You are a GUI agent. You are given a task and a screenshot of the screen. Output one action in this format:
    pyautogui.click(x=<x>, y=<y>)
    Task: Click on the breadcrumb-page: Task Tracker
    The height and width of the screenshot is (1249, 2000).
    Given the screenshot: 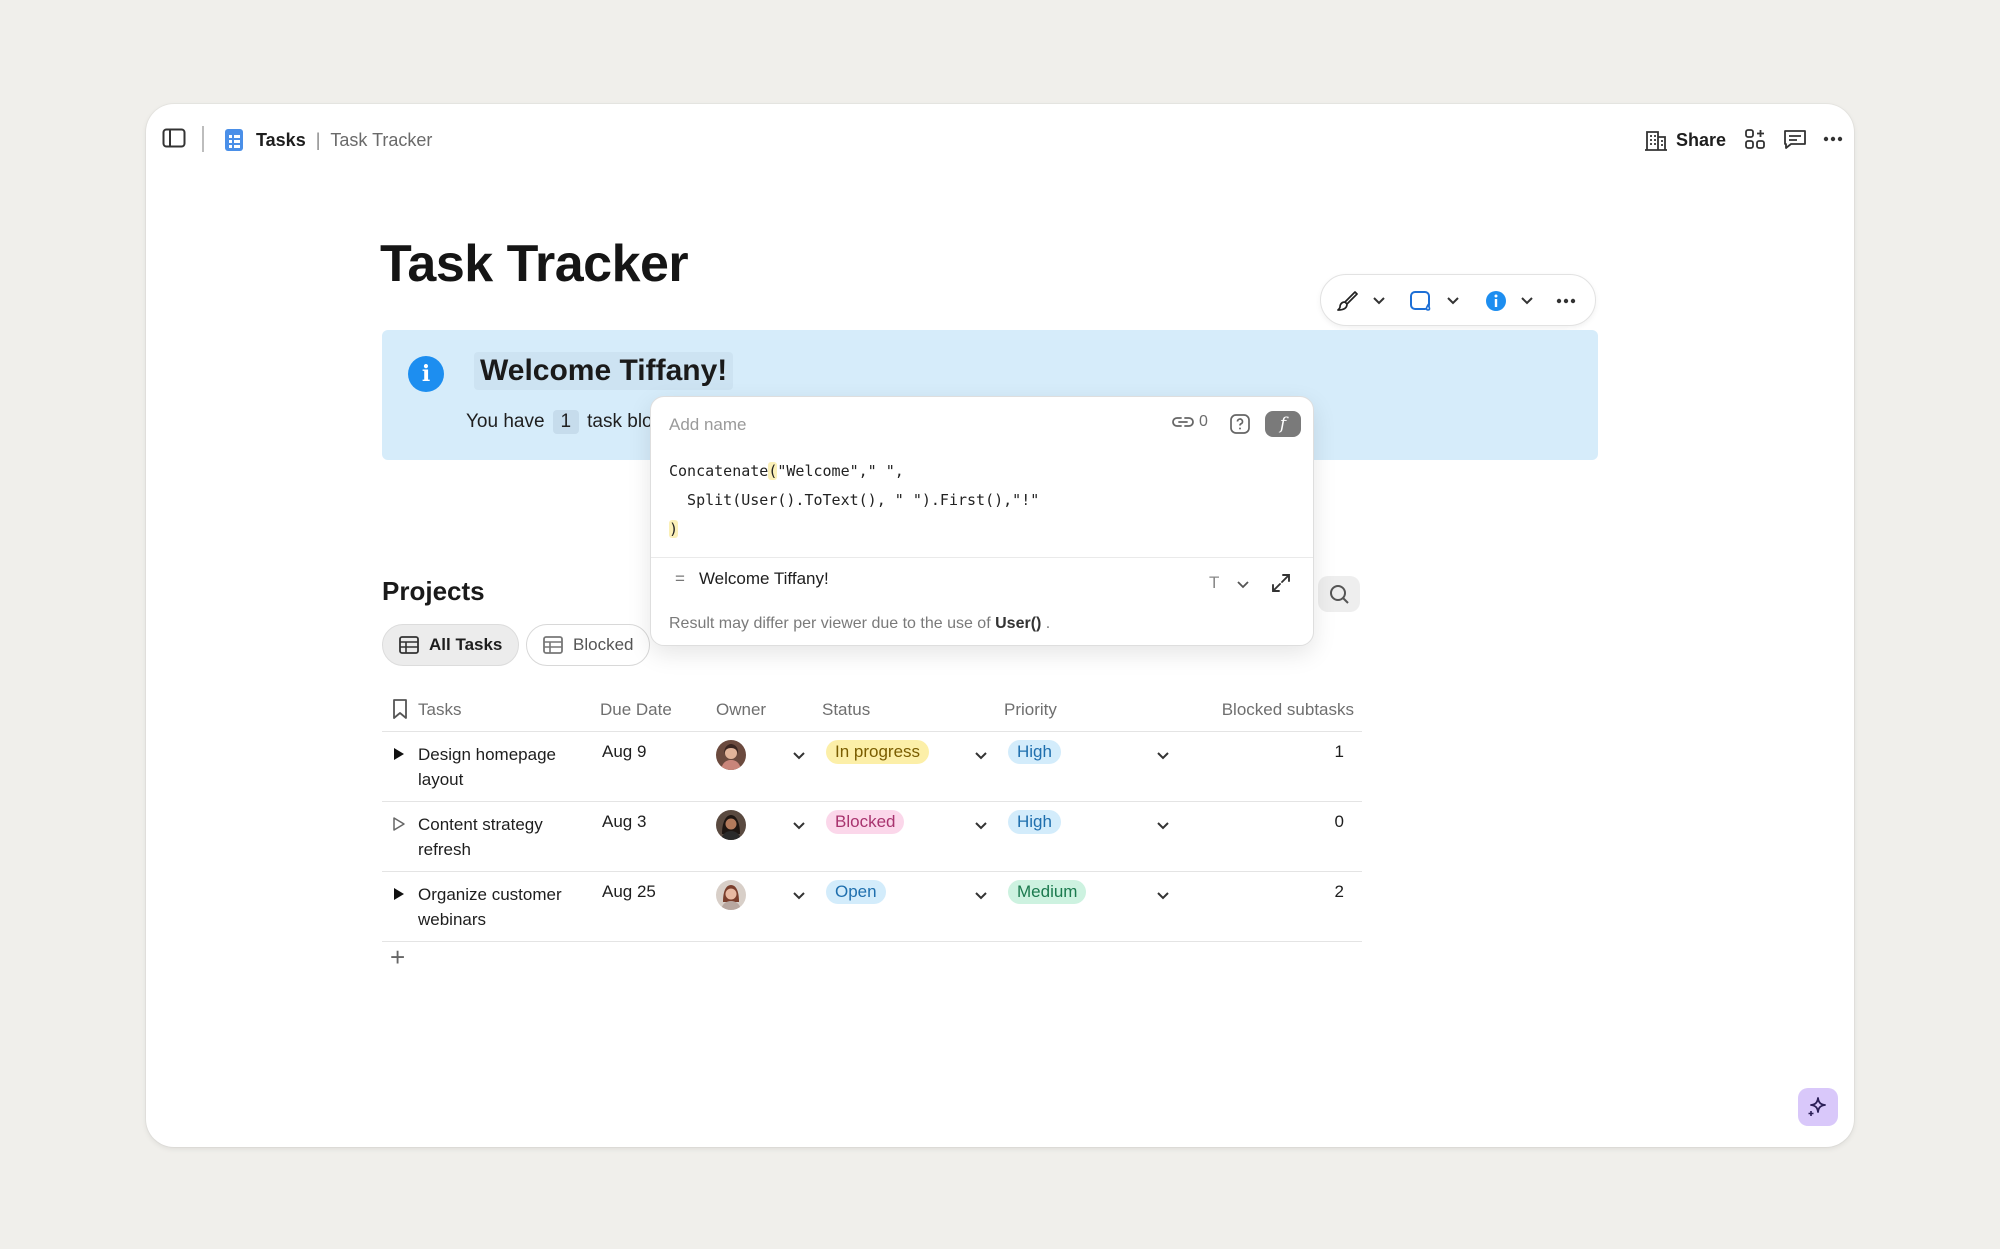 What is the action you would take?
    pyautogui.click(x=381, y=140)
    